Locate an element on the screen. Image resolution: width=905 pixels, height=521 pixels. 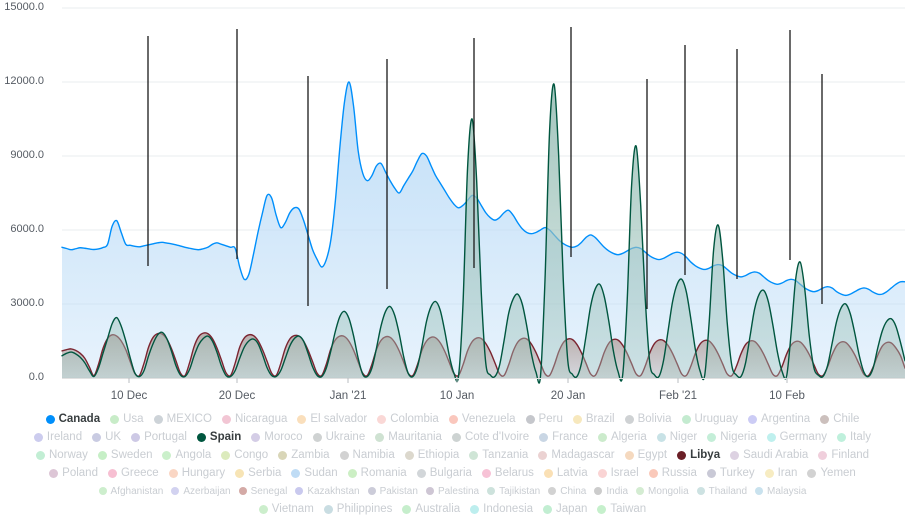
legend-item-tajikistan: Tajikistan is located at coordinates (513, 491).